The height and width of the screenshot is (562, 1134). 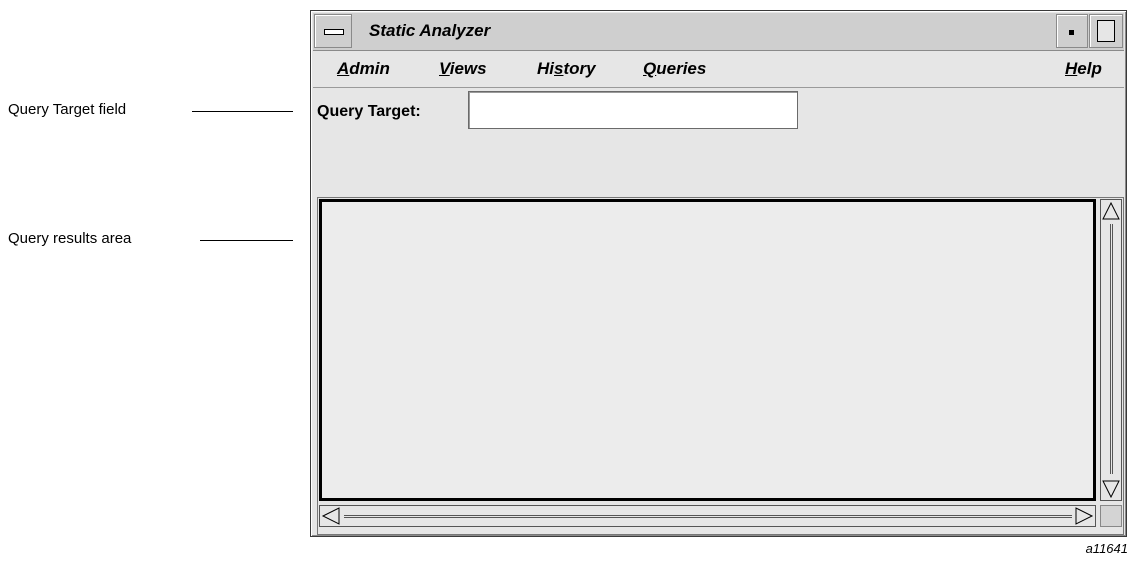 I want to click on vertical-scrollbar, so click(x=1111, y=350).